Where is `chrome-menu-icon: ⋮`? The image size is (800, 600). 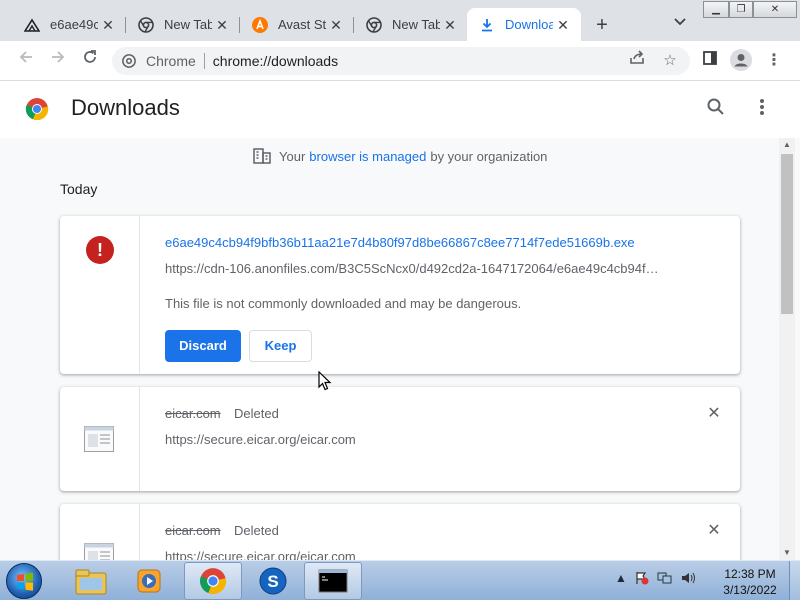 chrome-menu-icon: ⋮ is located at coordinates (774, 61).